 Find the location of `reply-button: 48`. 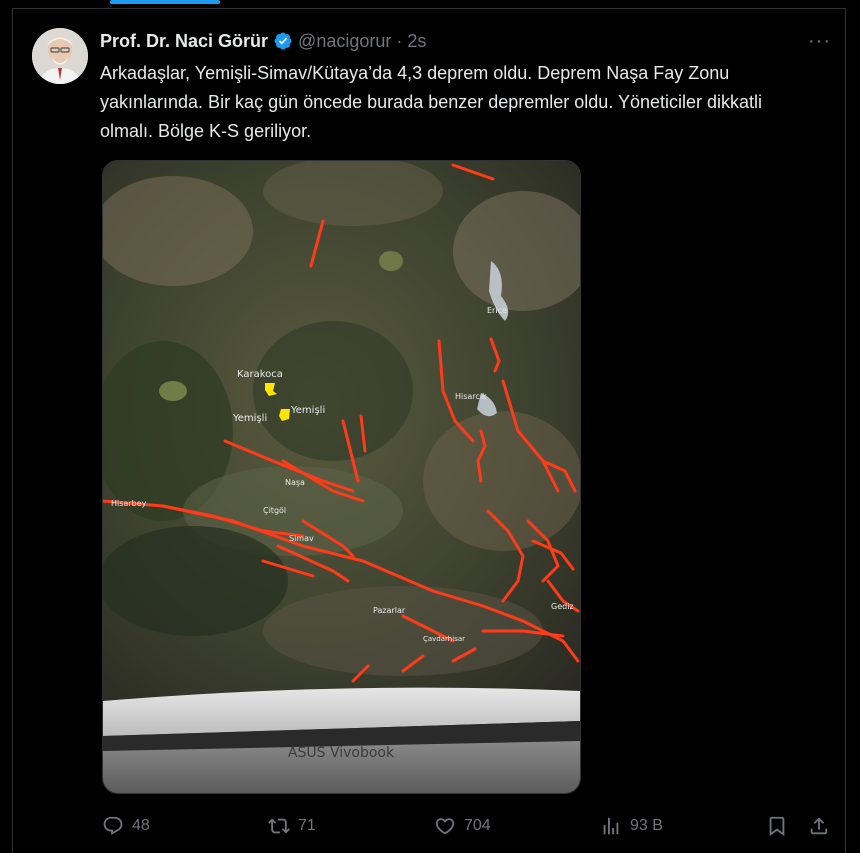

reply-button: 48 is located at coordinates (126, 826).